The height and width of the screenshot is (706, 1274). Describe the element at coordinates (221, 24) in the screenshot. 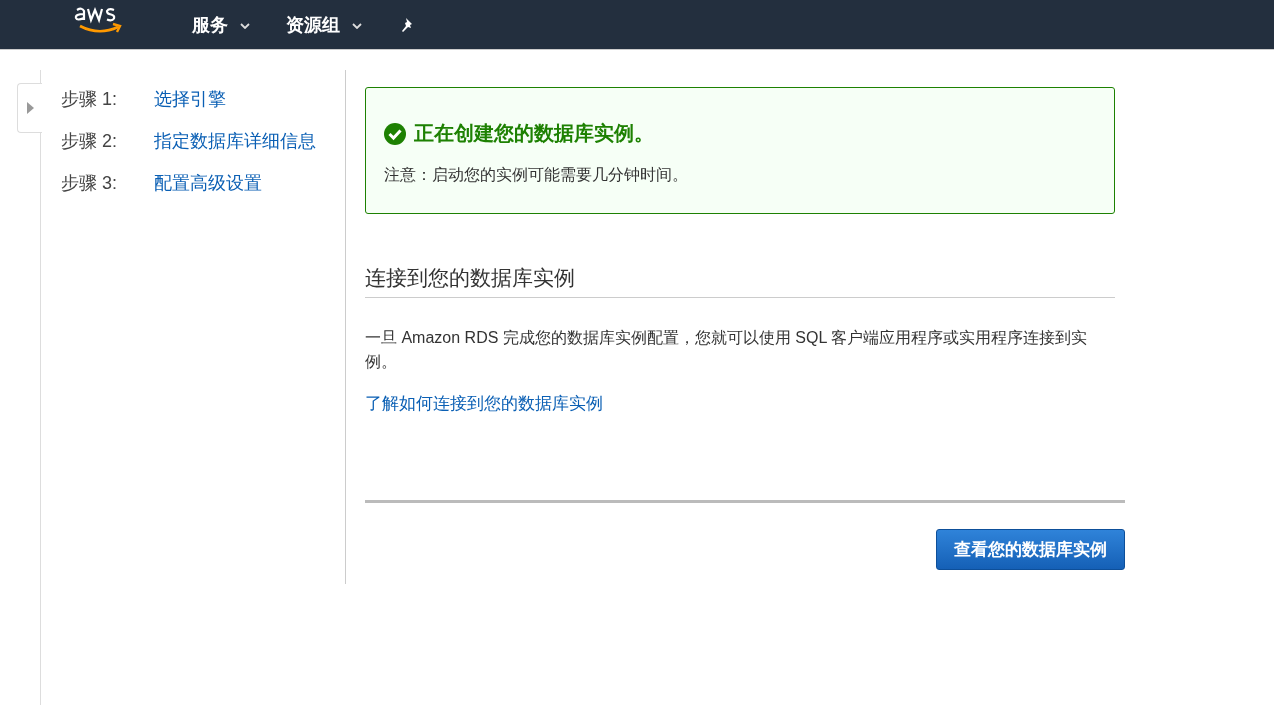

I see `nav-menu: 服务` at that location.